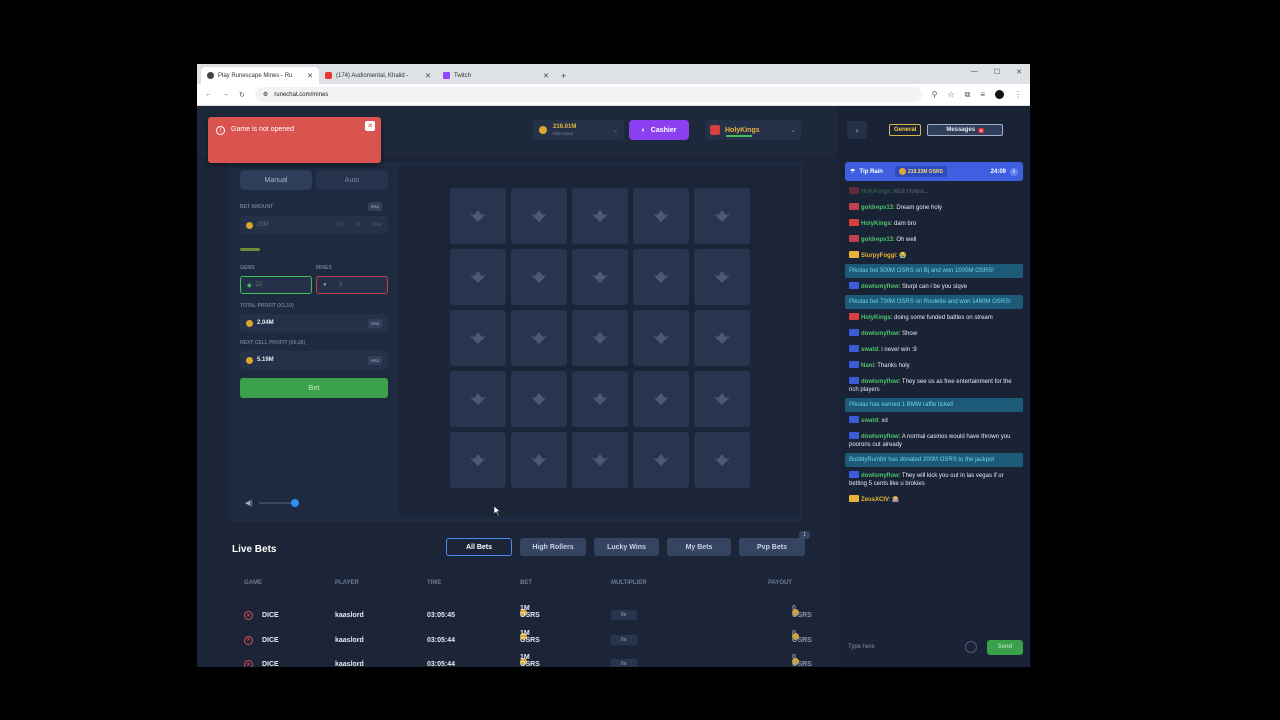  What do you see at coordinates (1014, 171) in the screenshot?
I see `info-icon: i` at bounding box center [1014, 171].